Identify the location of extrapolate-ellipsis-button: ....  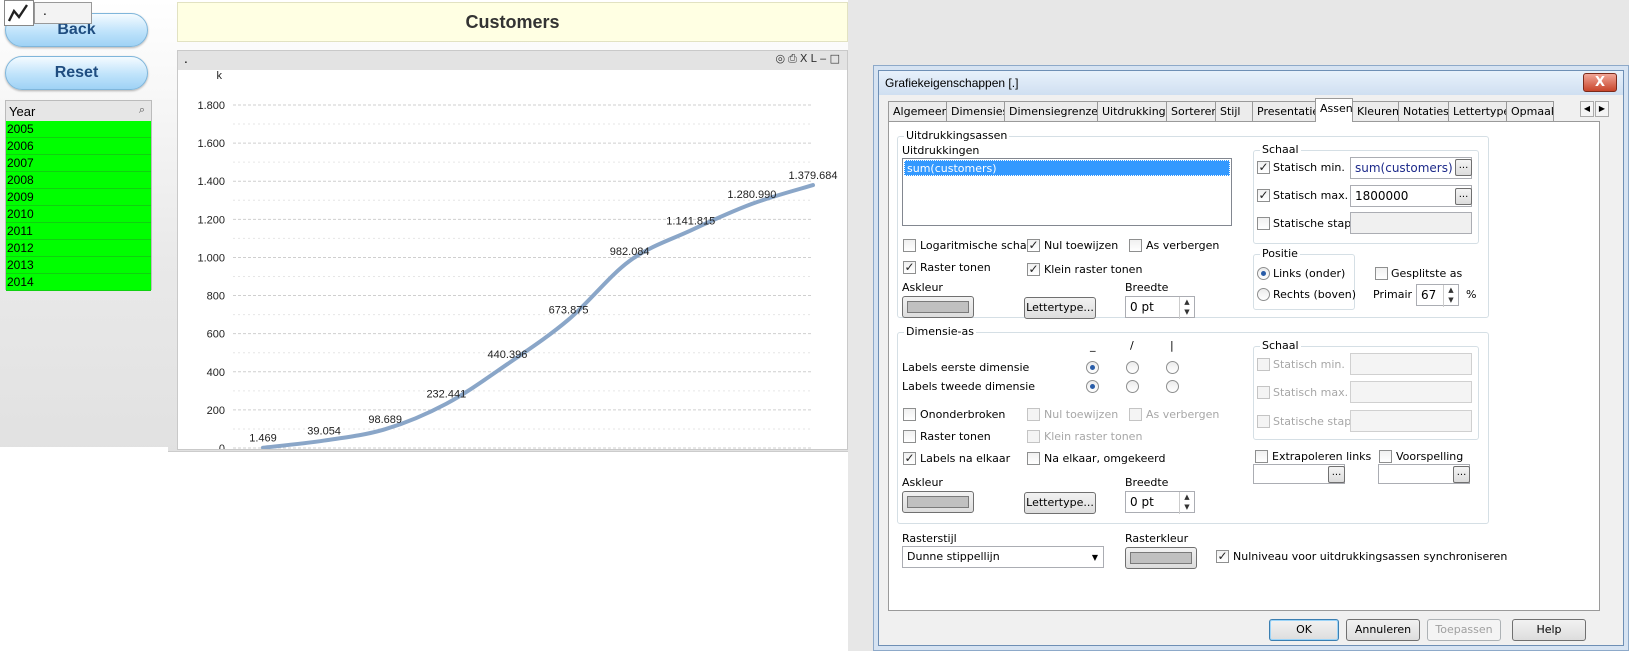
(1336, 474).